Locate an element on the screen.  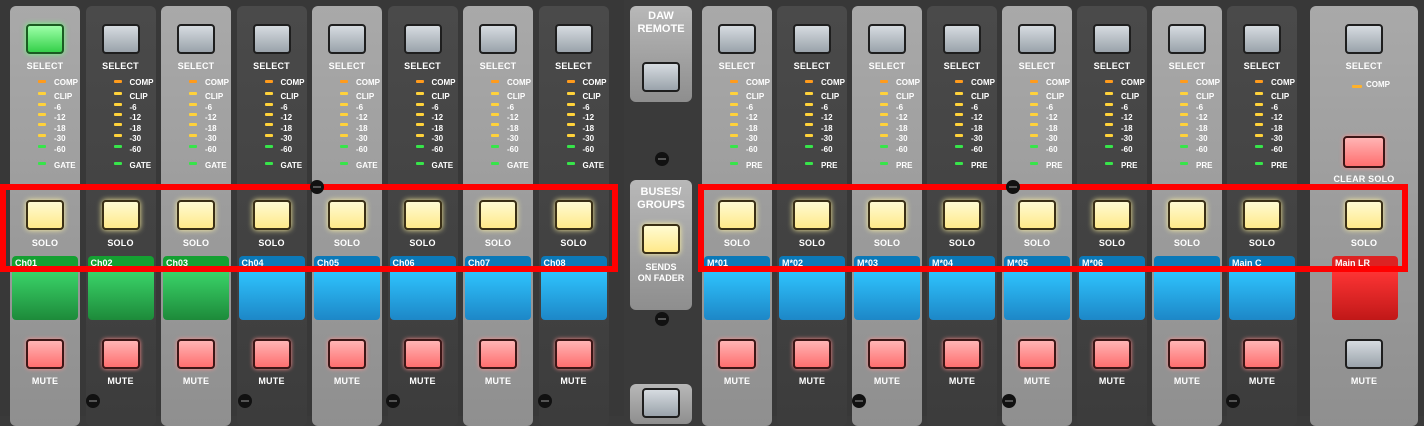
meter-mode-label: PRE is located at coordinates (1279, 165).